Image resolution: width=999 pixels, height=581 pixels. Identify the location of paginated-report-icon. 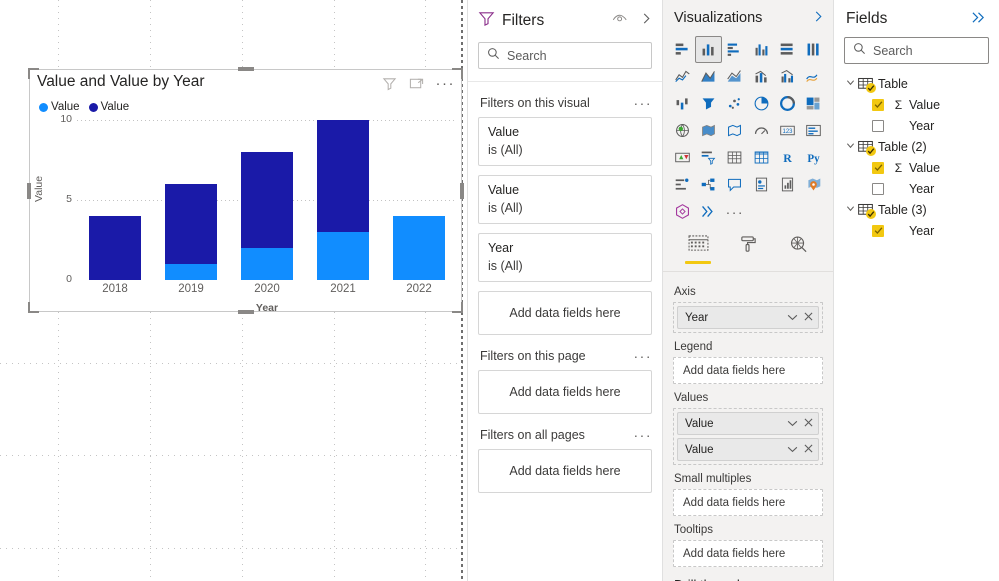
(787, 184).